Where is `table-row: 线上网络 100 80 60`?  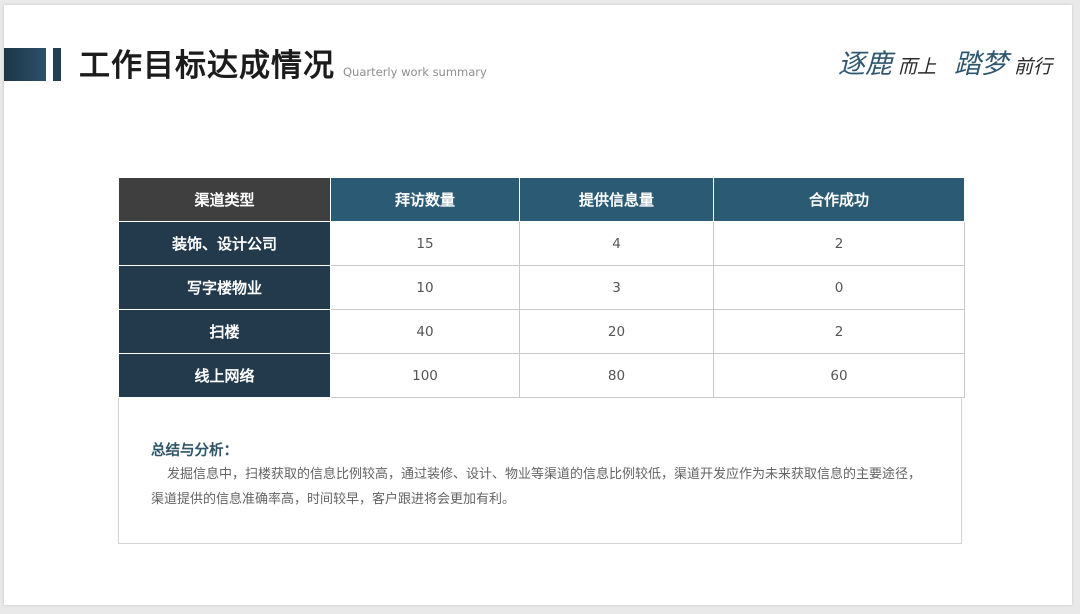
table-row: 线上网络 100 80 60 is located at coordinates (541, 375).